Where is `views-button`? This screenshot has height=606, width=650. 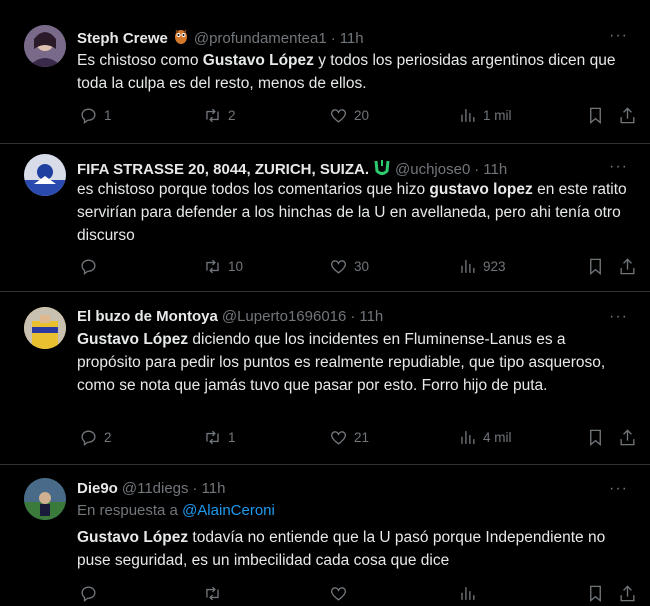
views-button is located at coordinates (467, 593).